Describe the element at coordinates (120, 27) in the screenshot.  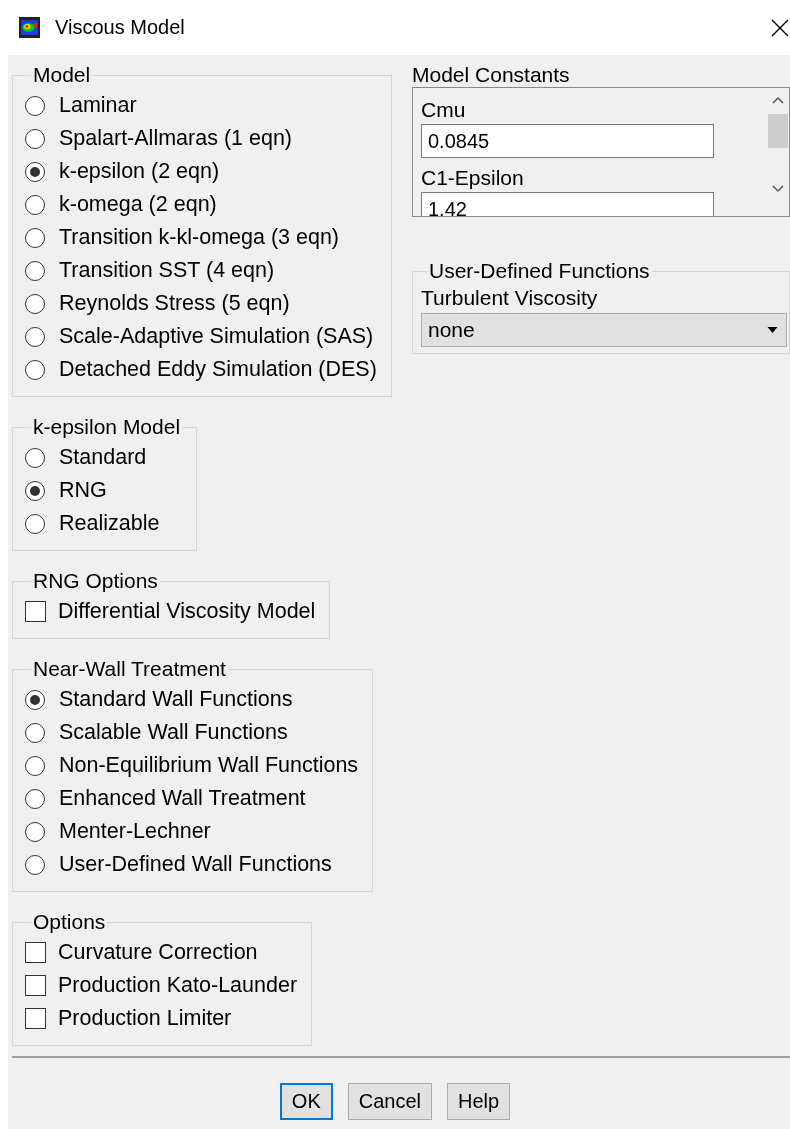
I see `window-title: Viscous Model` at that location.